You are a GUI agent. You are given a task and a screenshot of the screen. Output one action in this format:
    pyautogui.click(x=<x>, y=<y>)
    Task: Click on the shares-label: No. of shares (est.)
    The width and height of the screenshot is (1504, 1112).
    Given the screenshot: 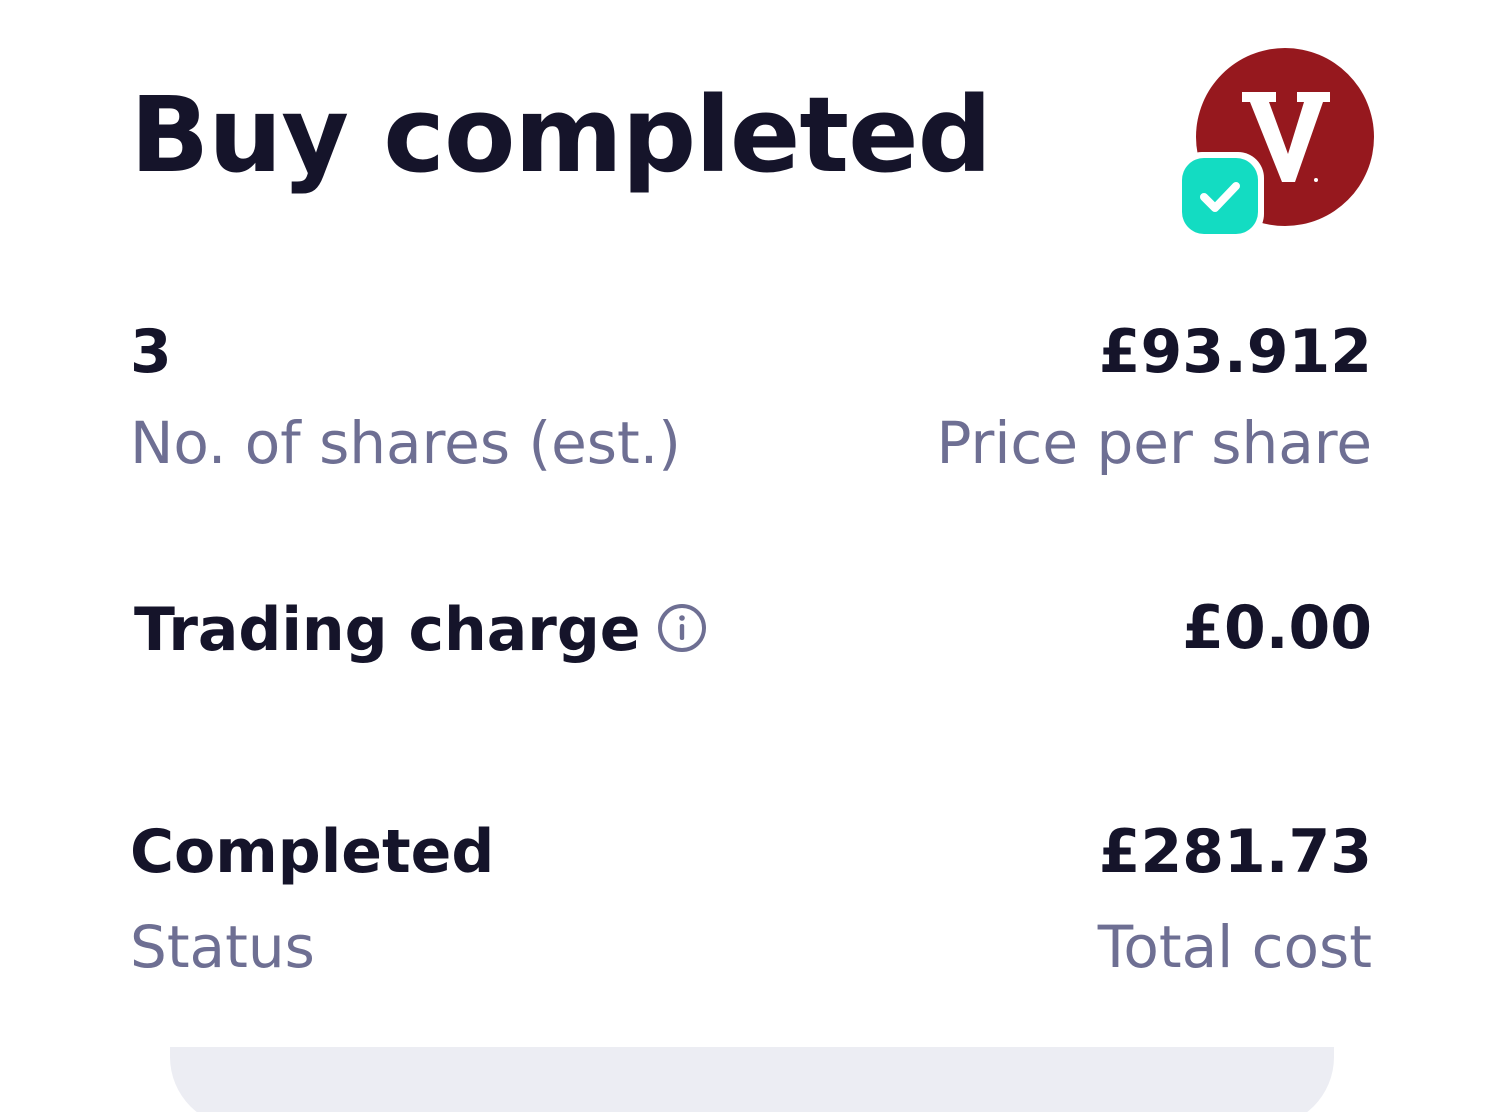 What is the action you would take?
    pyautogui.click(x=405, y=443)
    